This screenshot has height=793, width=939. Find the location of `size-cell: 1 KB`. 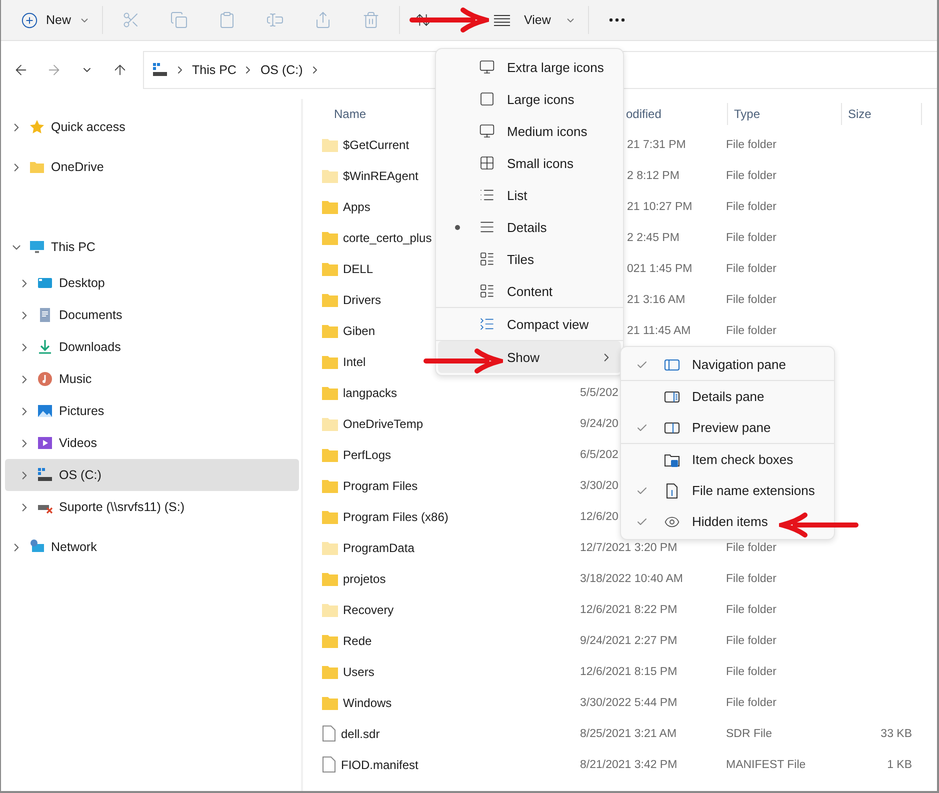

size-cell: 1 KB is located at coordinates (899, 764).